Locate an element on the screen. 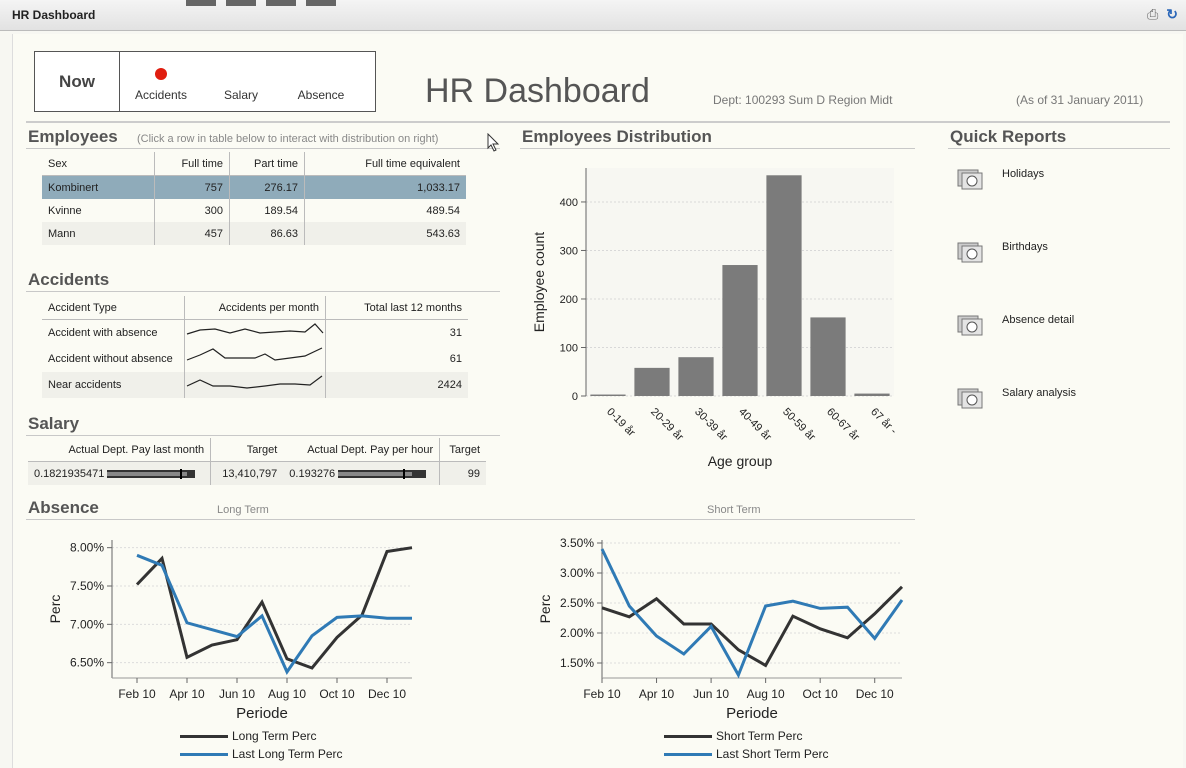  page-title: HR Dashboard is located at coordinates (537, 91).